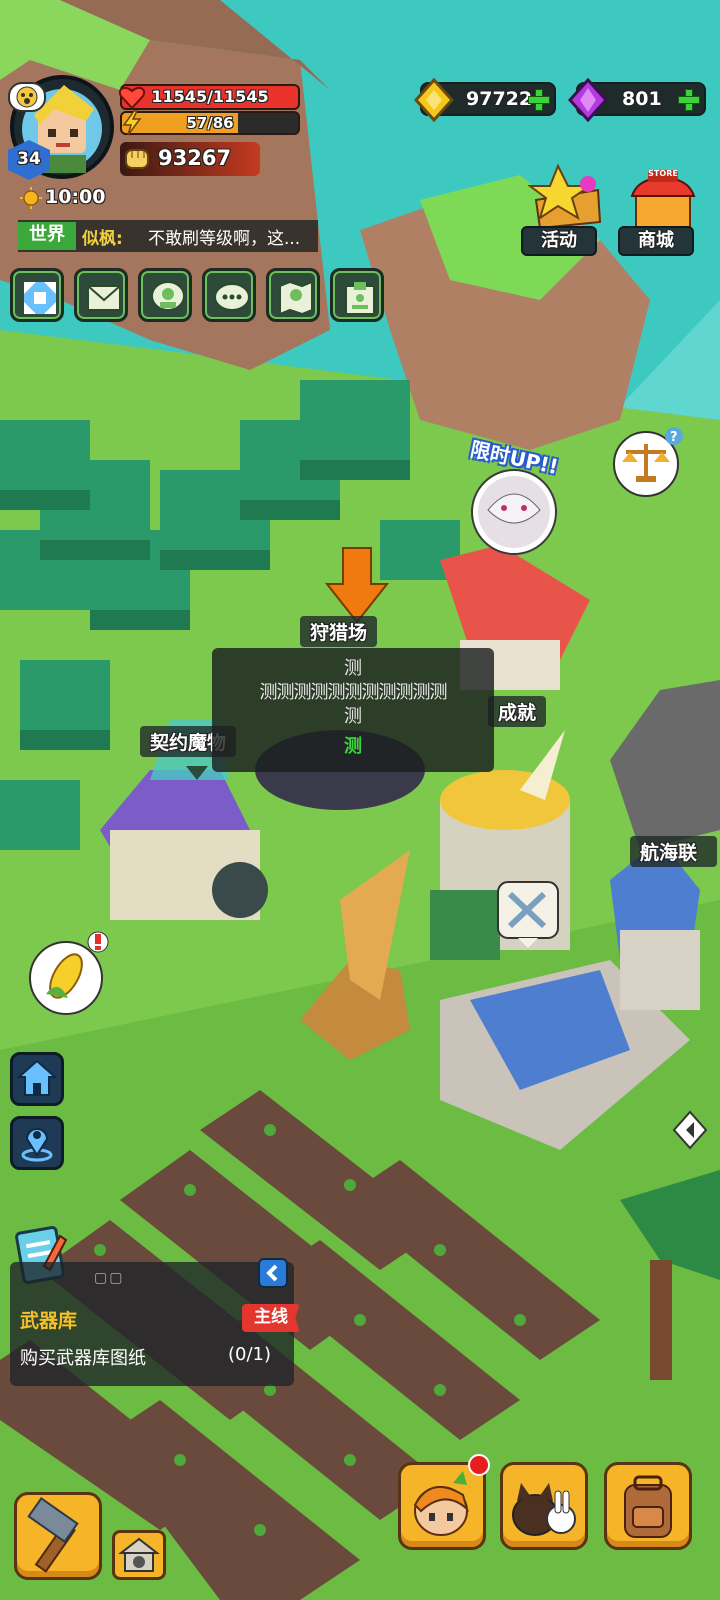 Image resolution: width=720 pixels, height=1600 pixels. I want to click on heart-icon, so click(132, 97).